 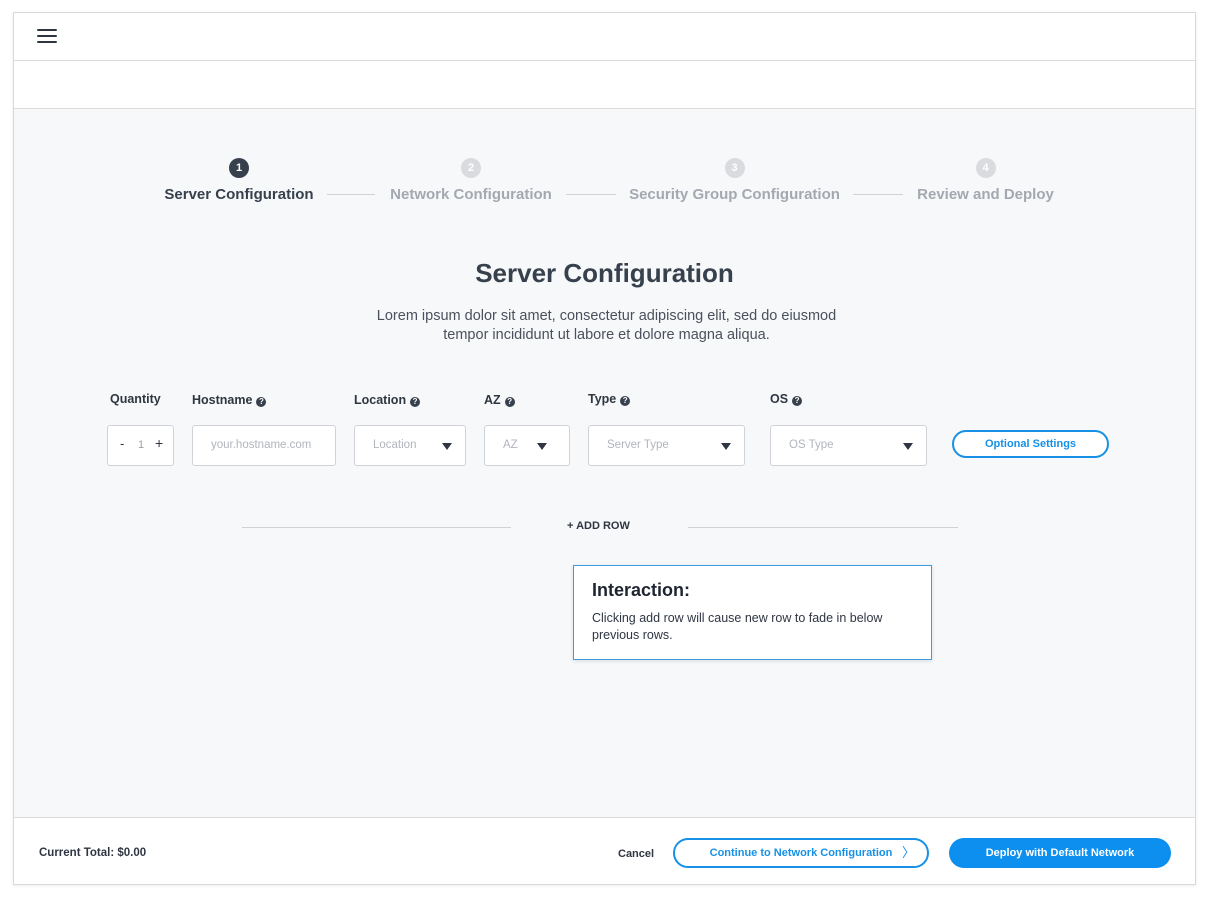 I want to click on divider-right, so click(x=823, y=527).